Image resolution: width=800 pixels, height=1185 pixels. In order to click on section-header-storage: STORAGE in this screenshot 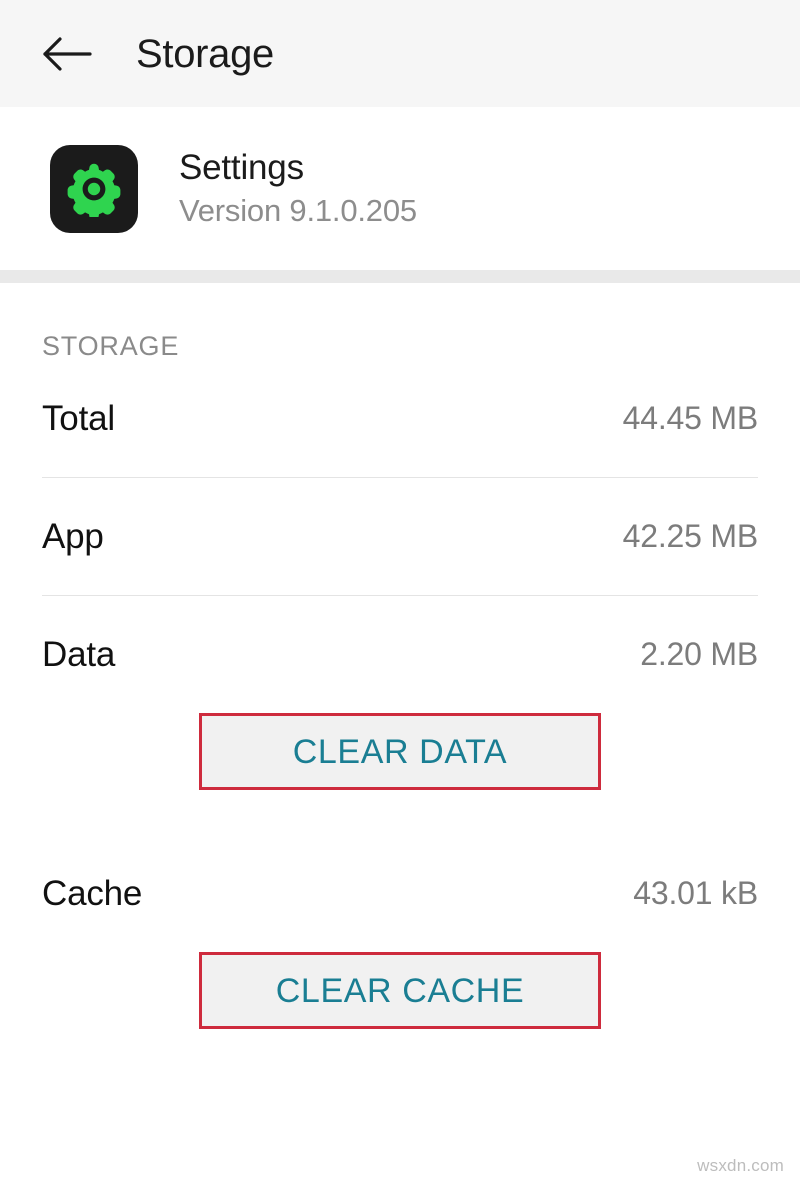, I will do `click(111, 346)`.